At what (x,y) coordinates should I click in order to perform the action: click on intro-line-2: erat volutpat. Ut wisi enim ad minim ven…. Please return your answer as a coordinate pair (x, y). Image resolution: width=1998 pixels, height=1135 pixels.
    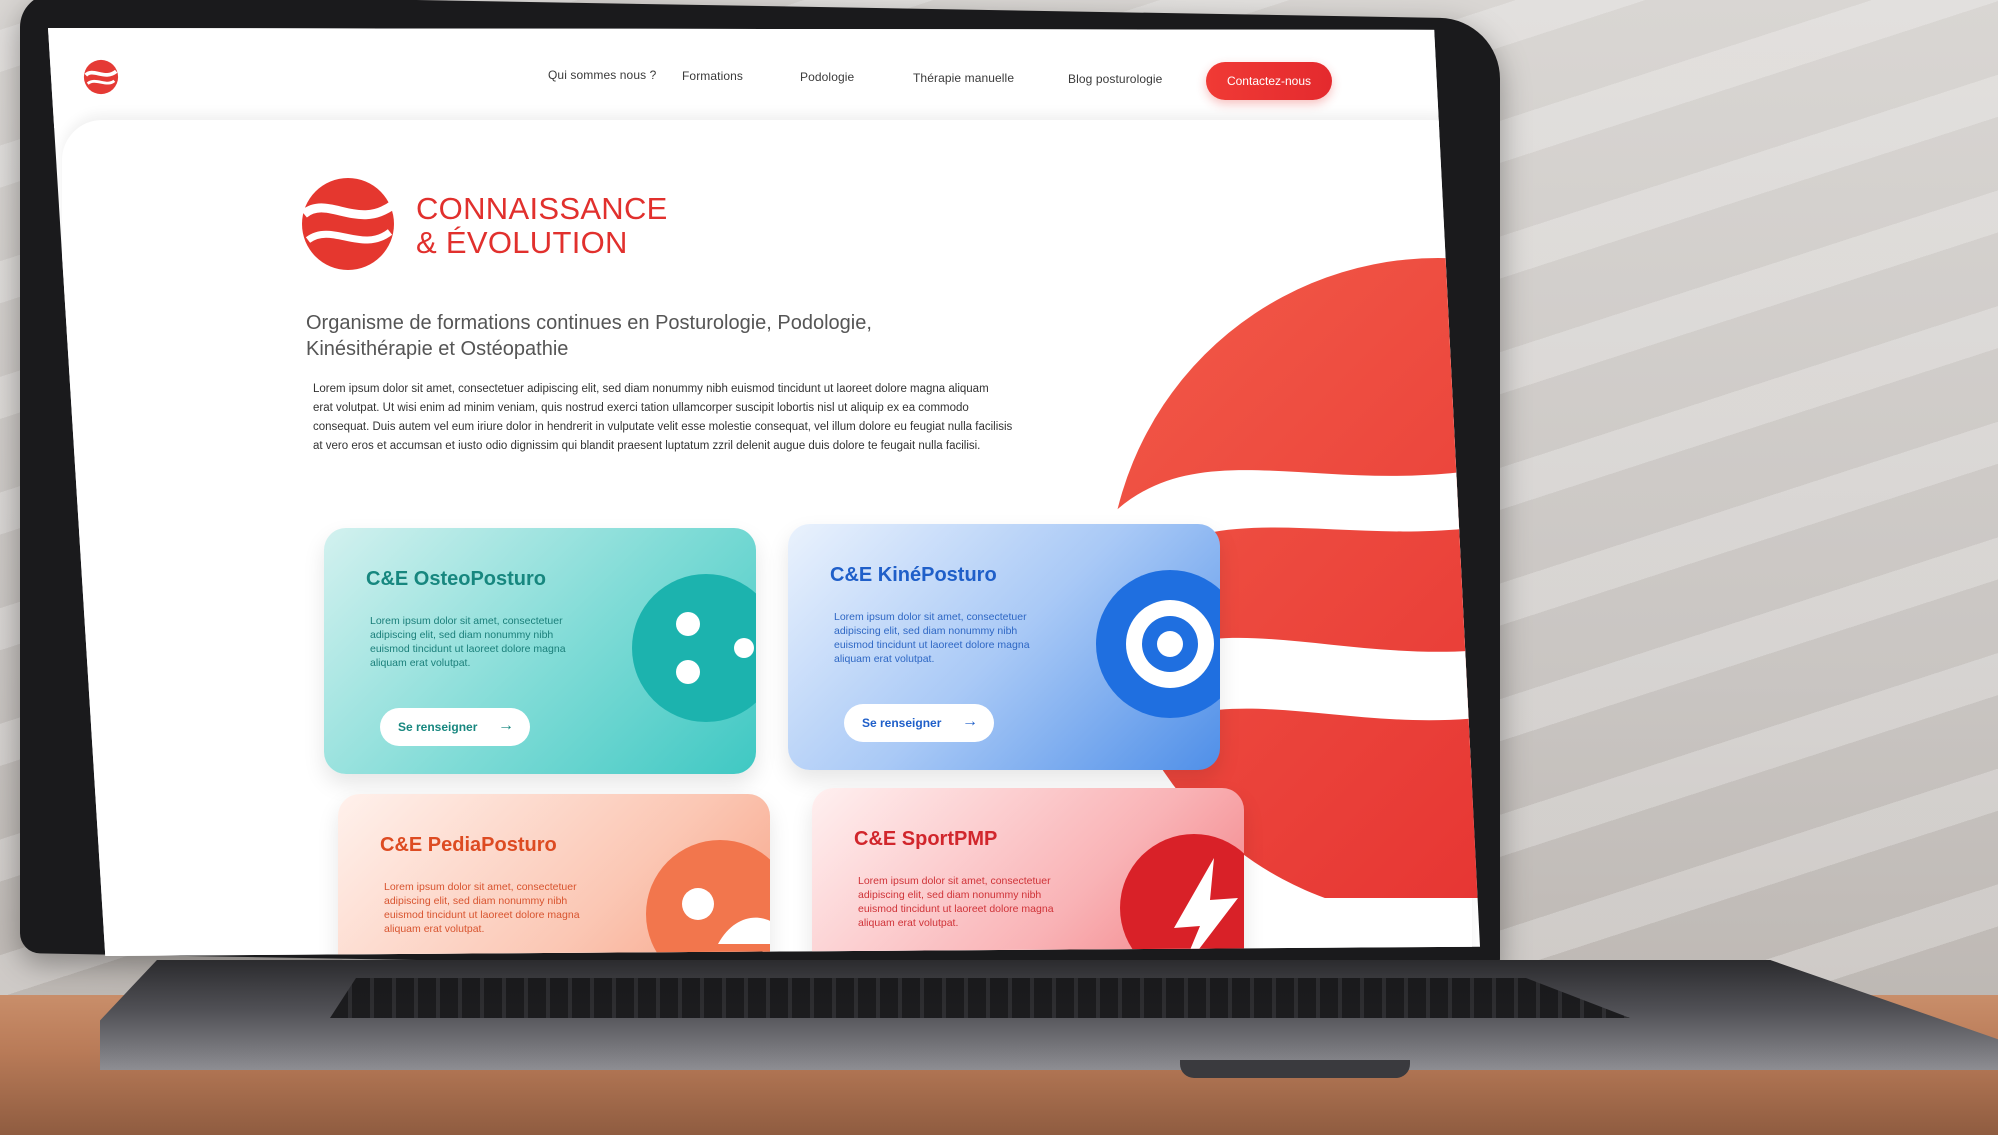
    Looking at the image, I should click on (641, 408).